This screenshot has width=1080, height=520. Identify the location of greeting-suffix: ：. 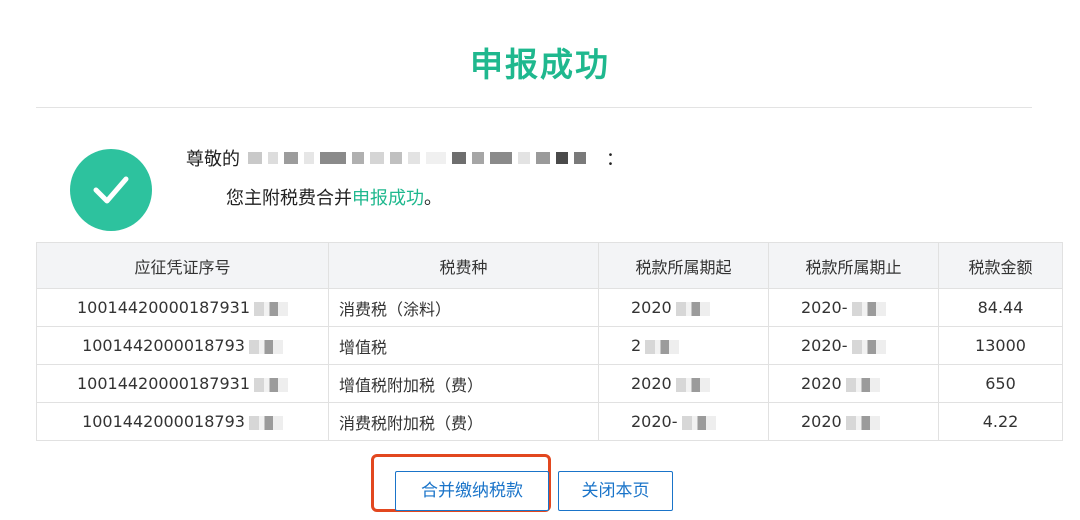
(615, 159).